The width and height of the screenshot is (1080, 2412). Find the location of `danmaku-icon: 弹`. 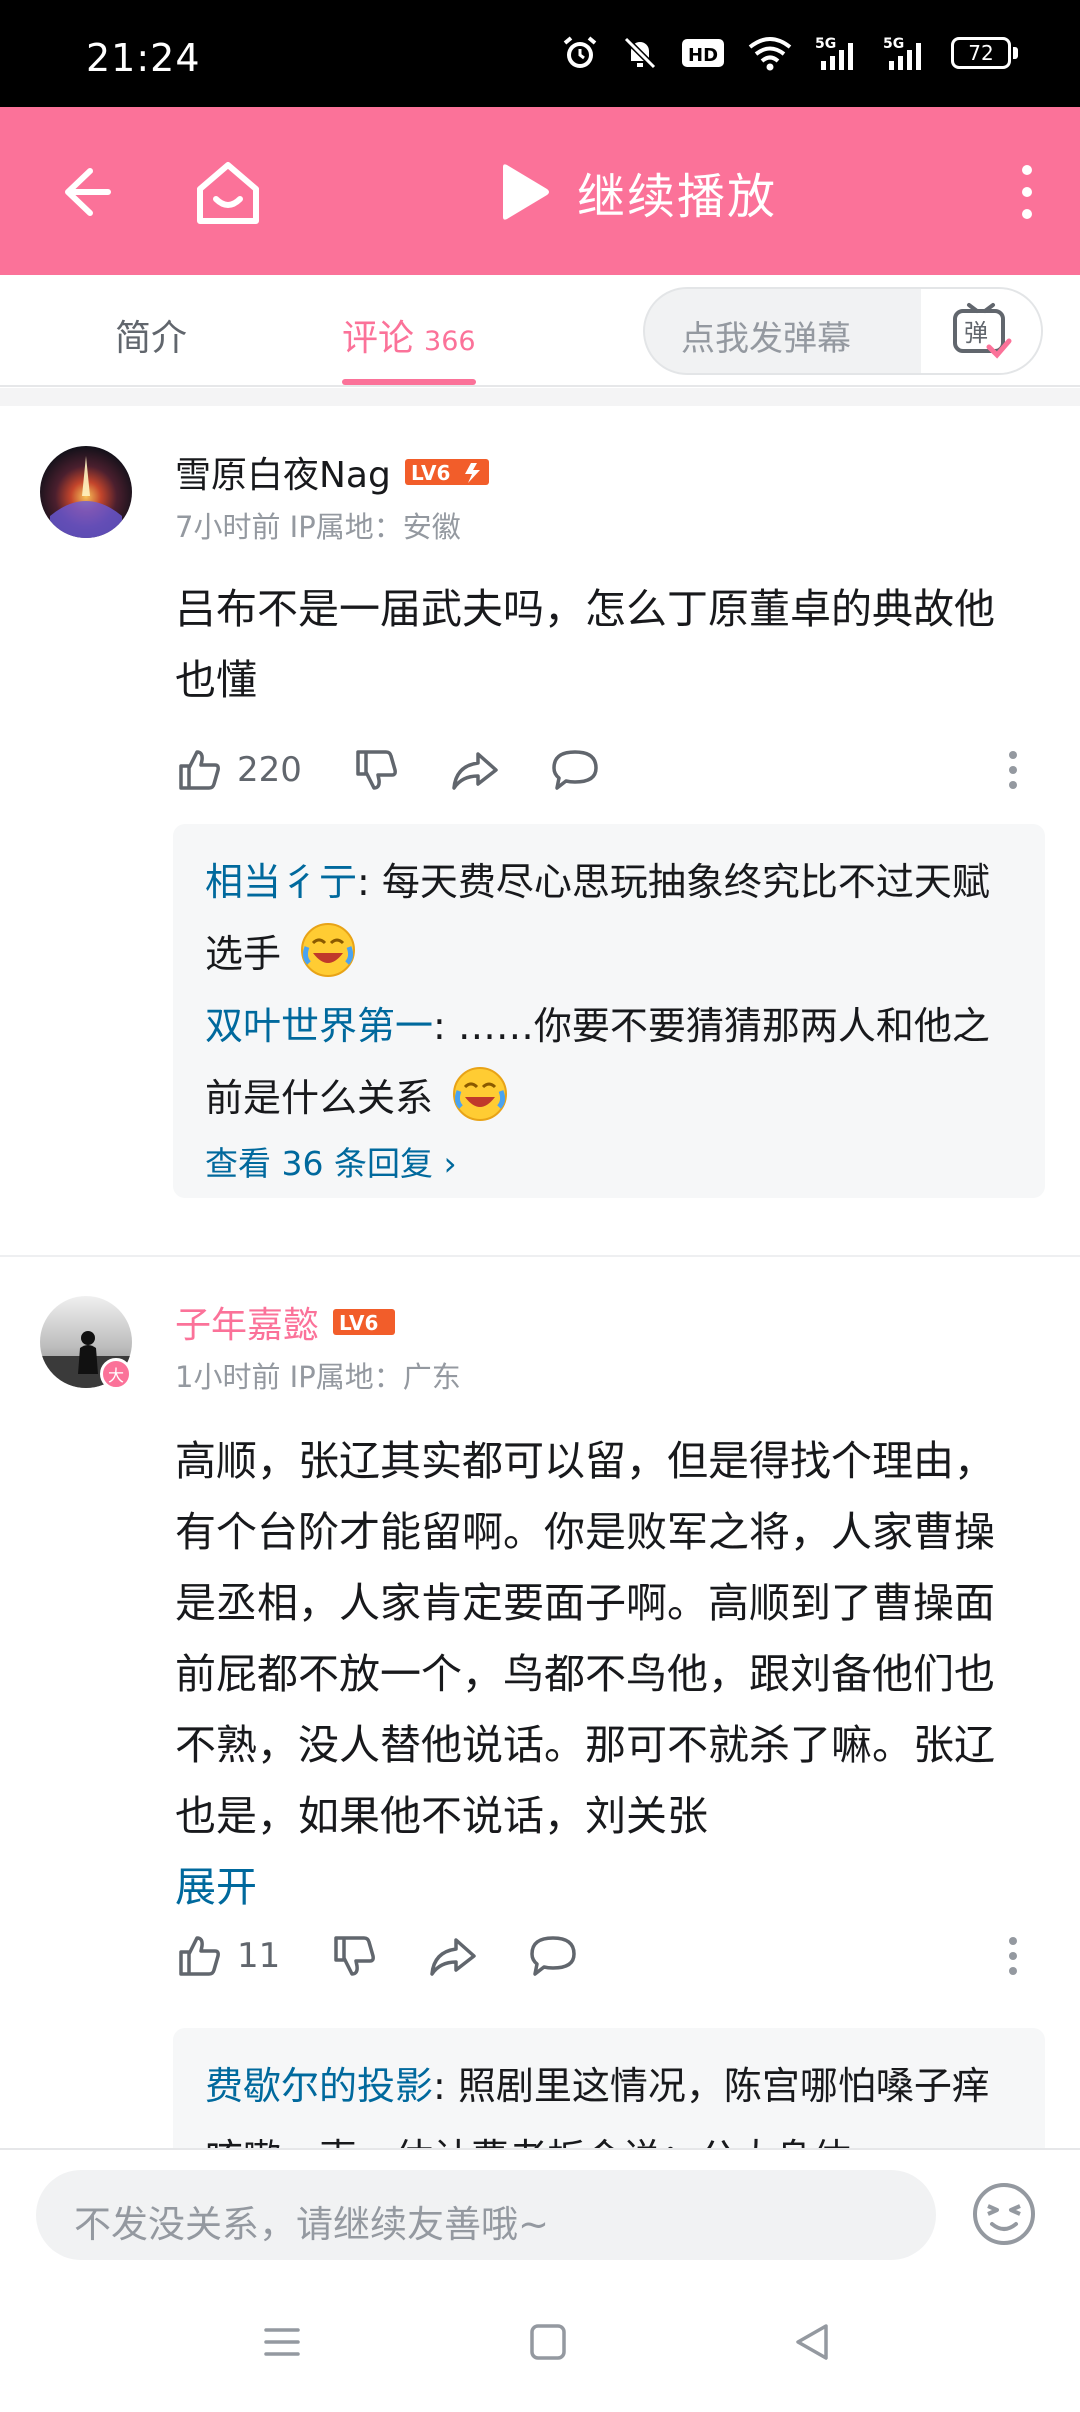

danmaku-icon: 弹 is located at coordinates (982, 331).